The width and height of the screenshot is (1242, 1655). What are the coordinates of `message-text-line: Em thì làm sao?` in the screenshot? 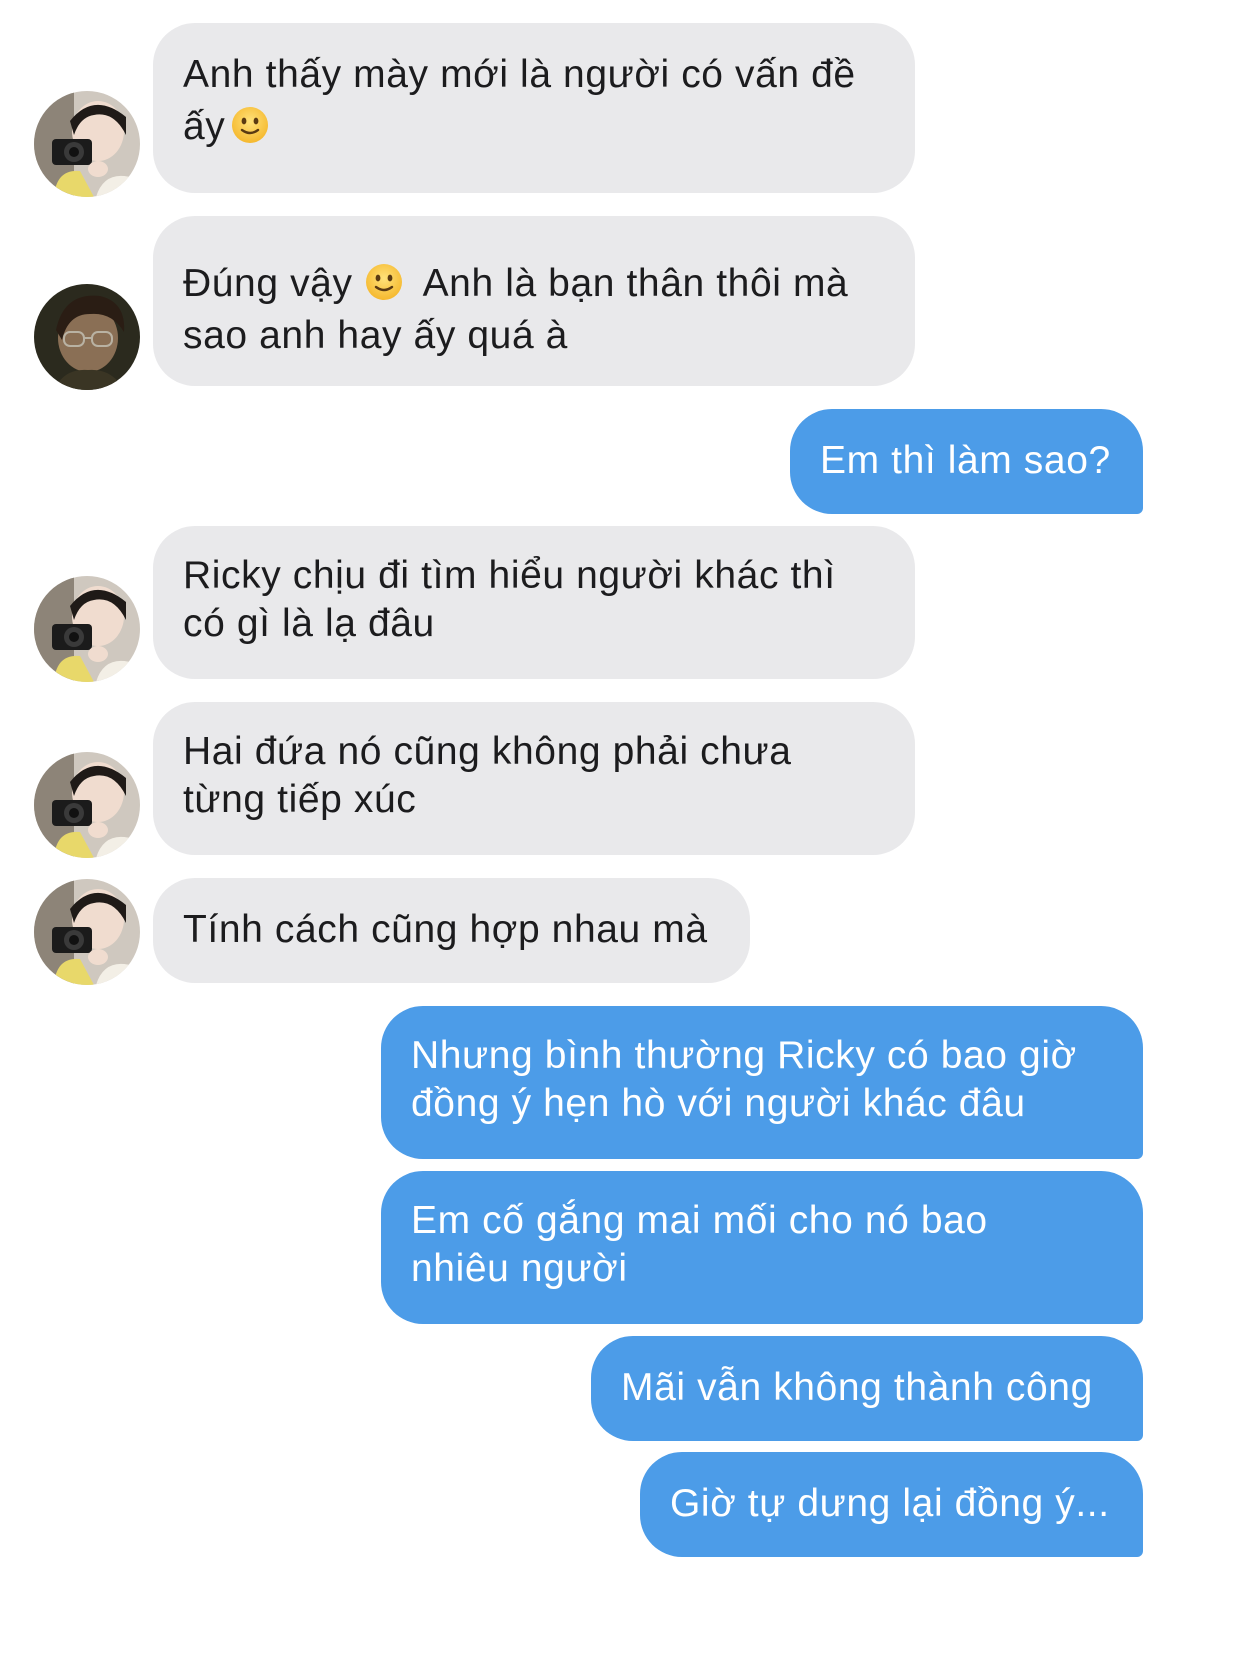 It's located at (965, 460).